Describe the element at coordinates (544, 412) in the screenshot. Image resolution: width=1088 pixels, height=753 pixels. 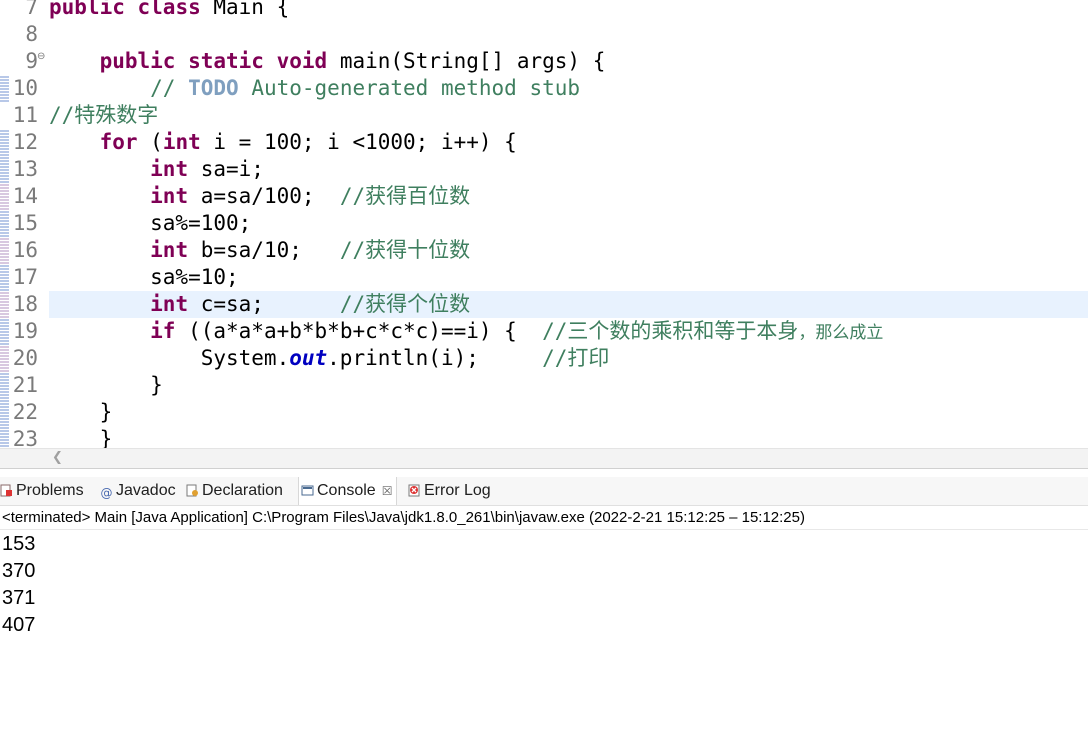
I see `code-line: 22 }` at that location.